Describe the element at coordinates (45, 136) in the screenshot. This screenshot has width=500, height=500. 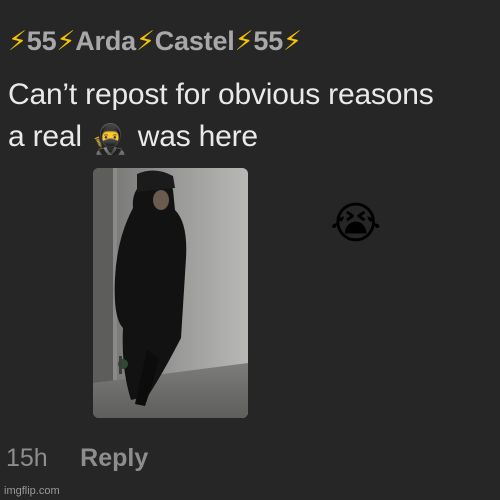
I see `comment-line-2-start: a real` at that location.